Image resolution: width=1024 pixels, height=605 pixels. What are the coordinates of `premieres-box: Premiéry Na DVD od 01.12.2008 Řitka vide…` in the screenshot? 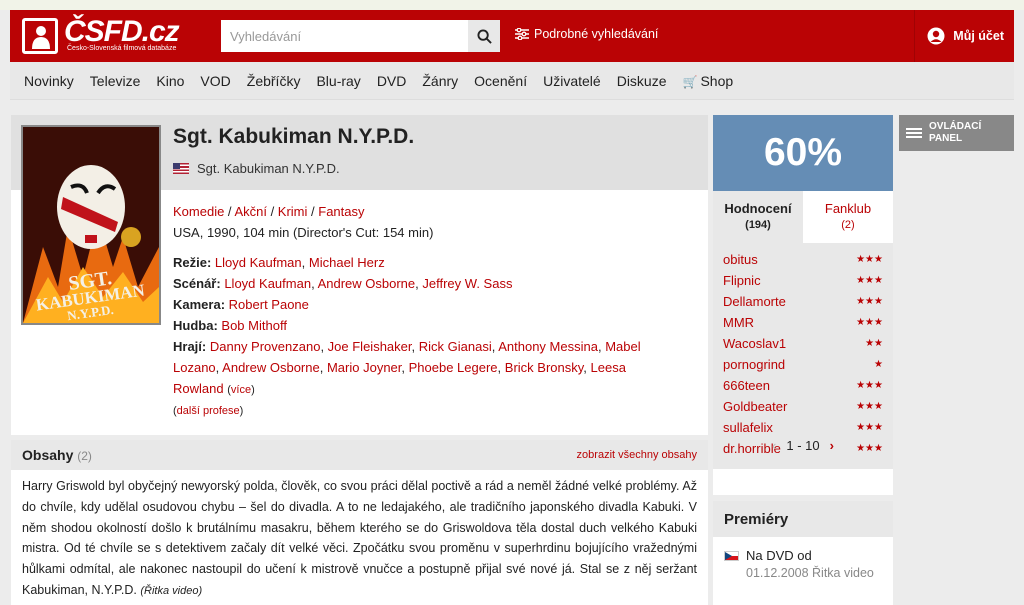 It's located at (803, 553).